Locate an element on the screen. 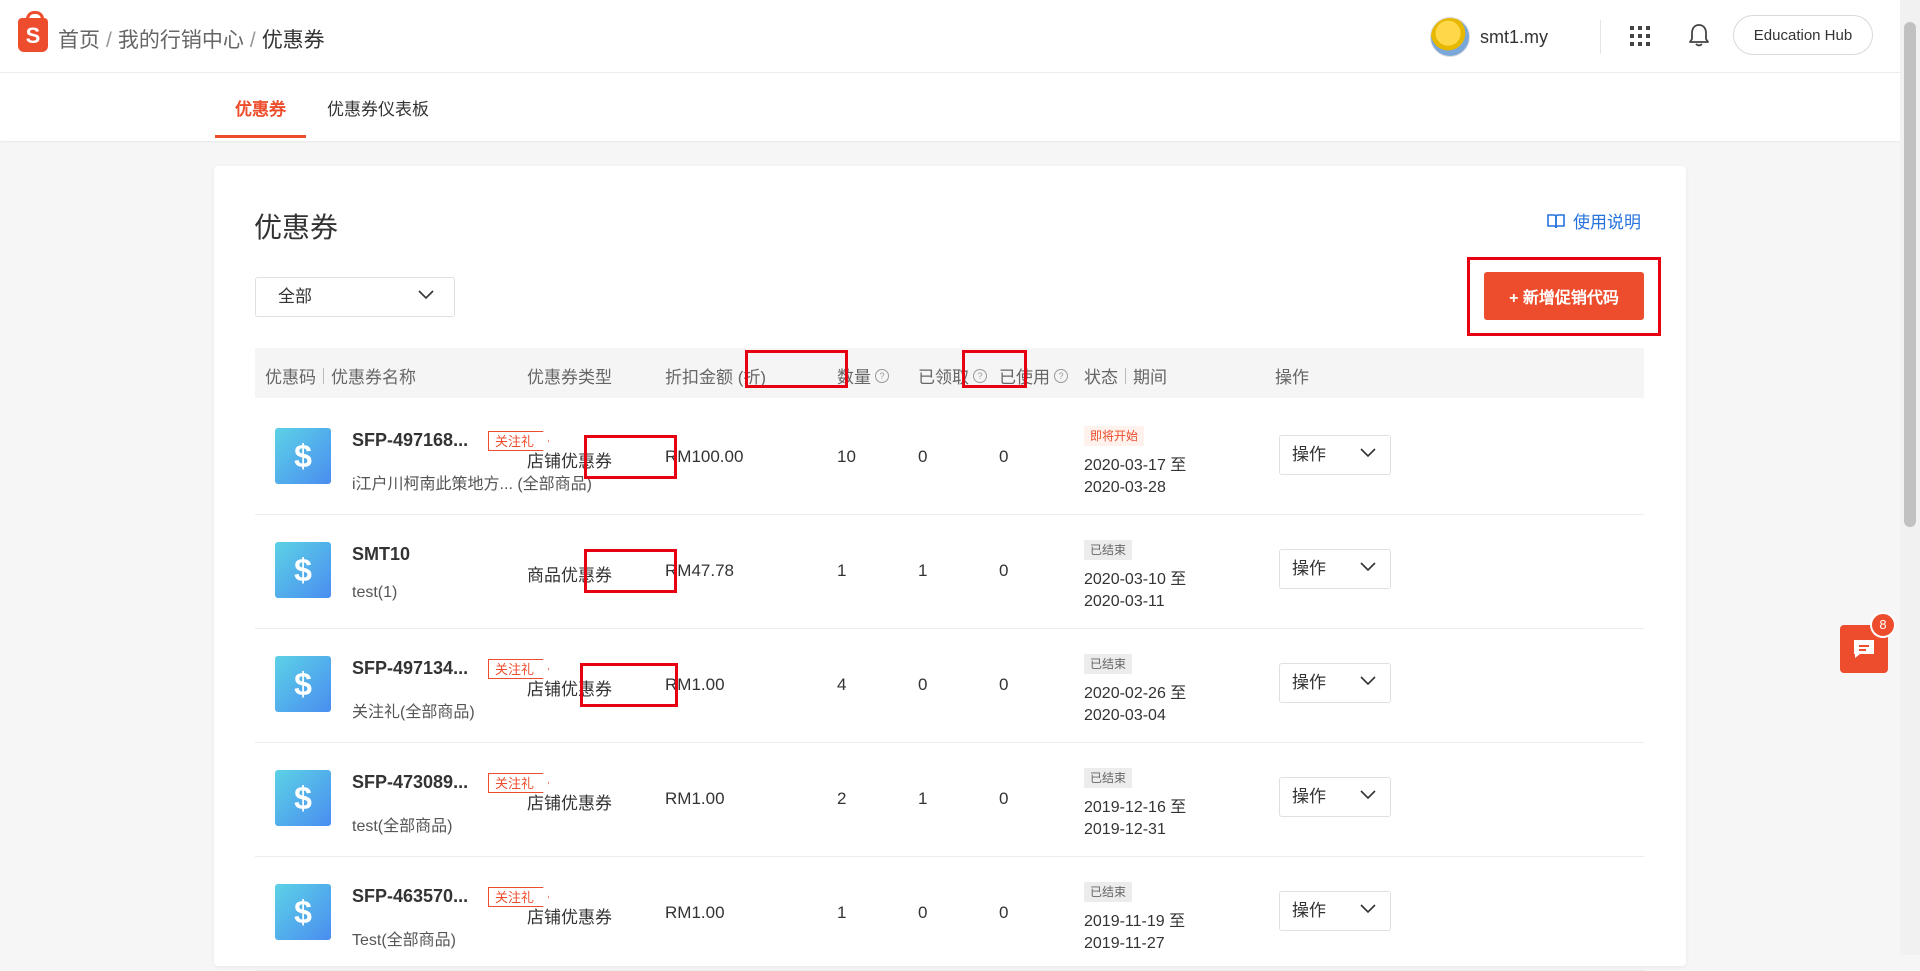  period-end: 2020-03-28 is located at coordinates (1125, 487).